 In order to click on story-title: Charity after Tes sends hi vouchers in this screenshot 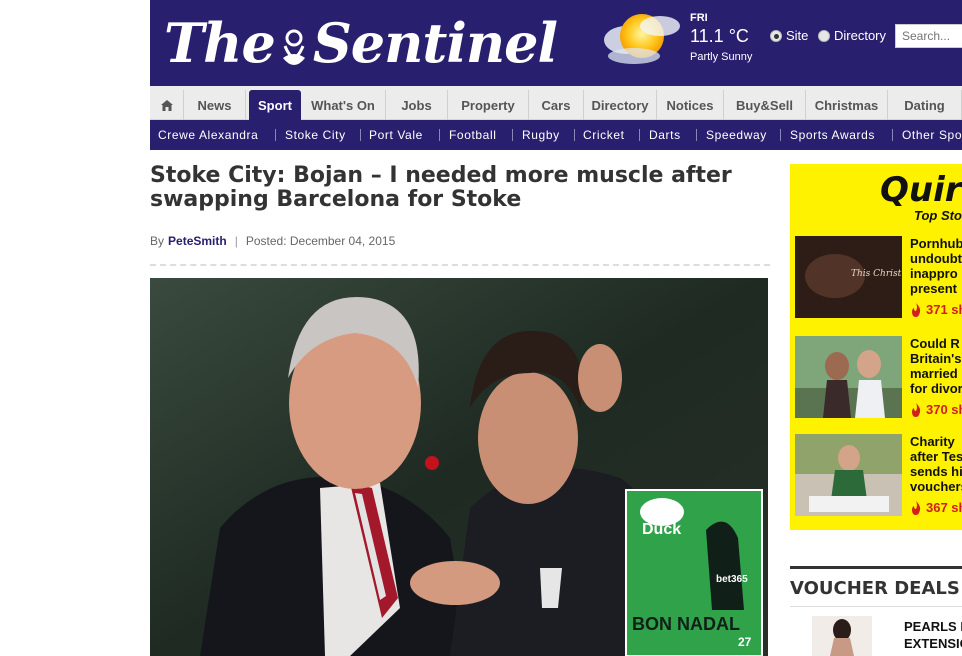, I will do `click(936, 464)`.